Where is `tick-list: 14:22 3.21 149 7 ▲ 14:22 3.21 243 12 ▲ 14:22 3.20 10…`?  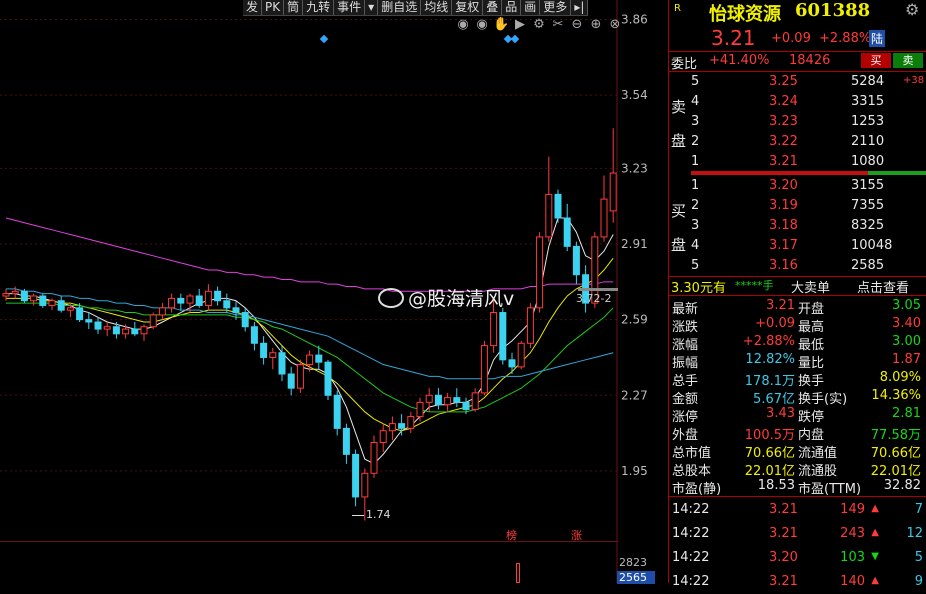 tick-list: 14:22 3.21 149 7 ▲ 14:22 3.21 243 12 ▲ 14:22 3.20 10… is located at coordinates (797, 543).